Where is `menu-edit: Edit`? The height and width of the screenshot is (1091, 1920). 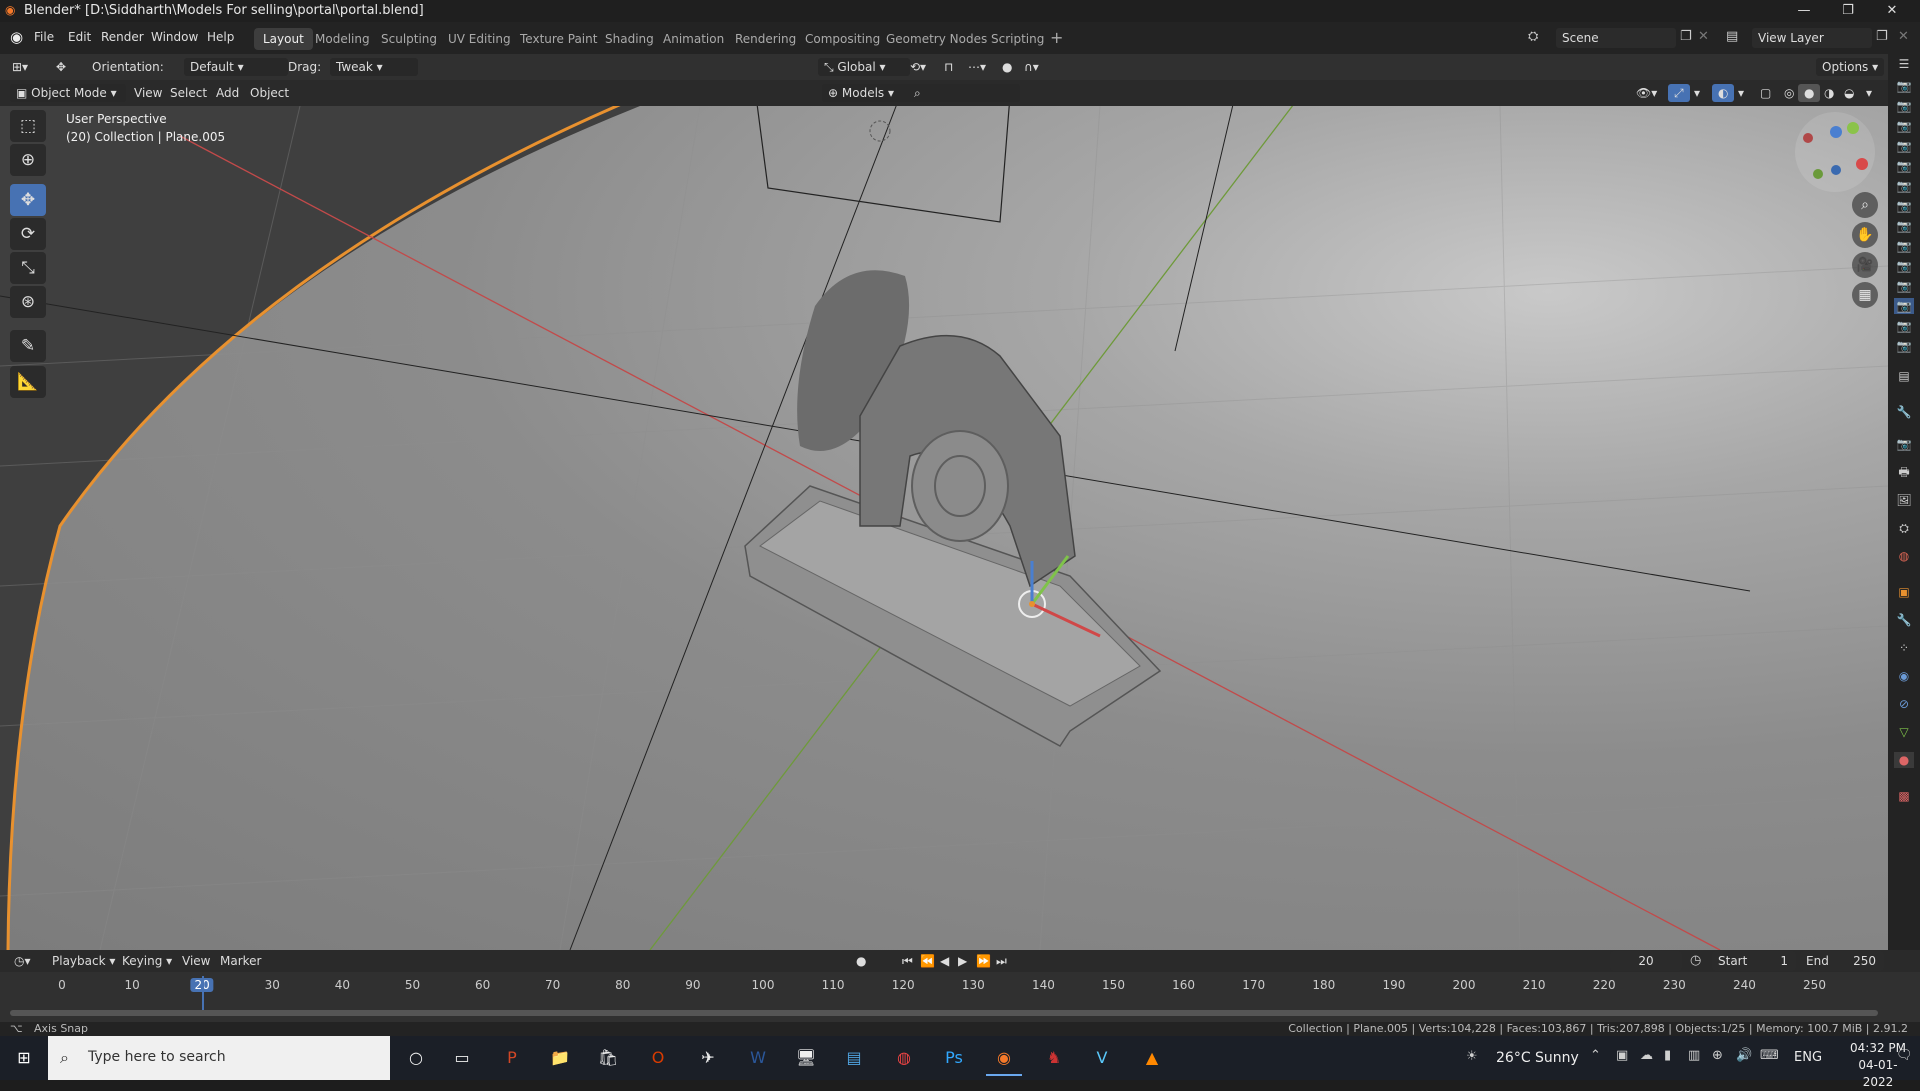
menu-edit: Edit is located at coordinates (79, 37).